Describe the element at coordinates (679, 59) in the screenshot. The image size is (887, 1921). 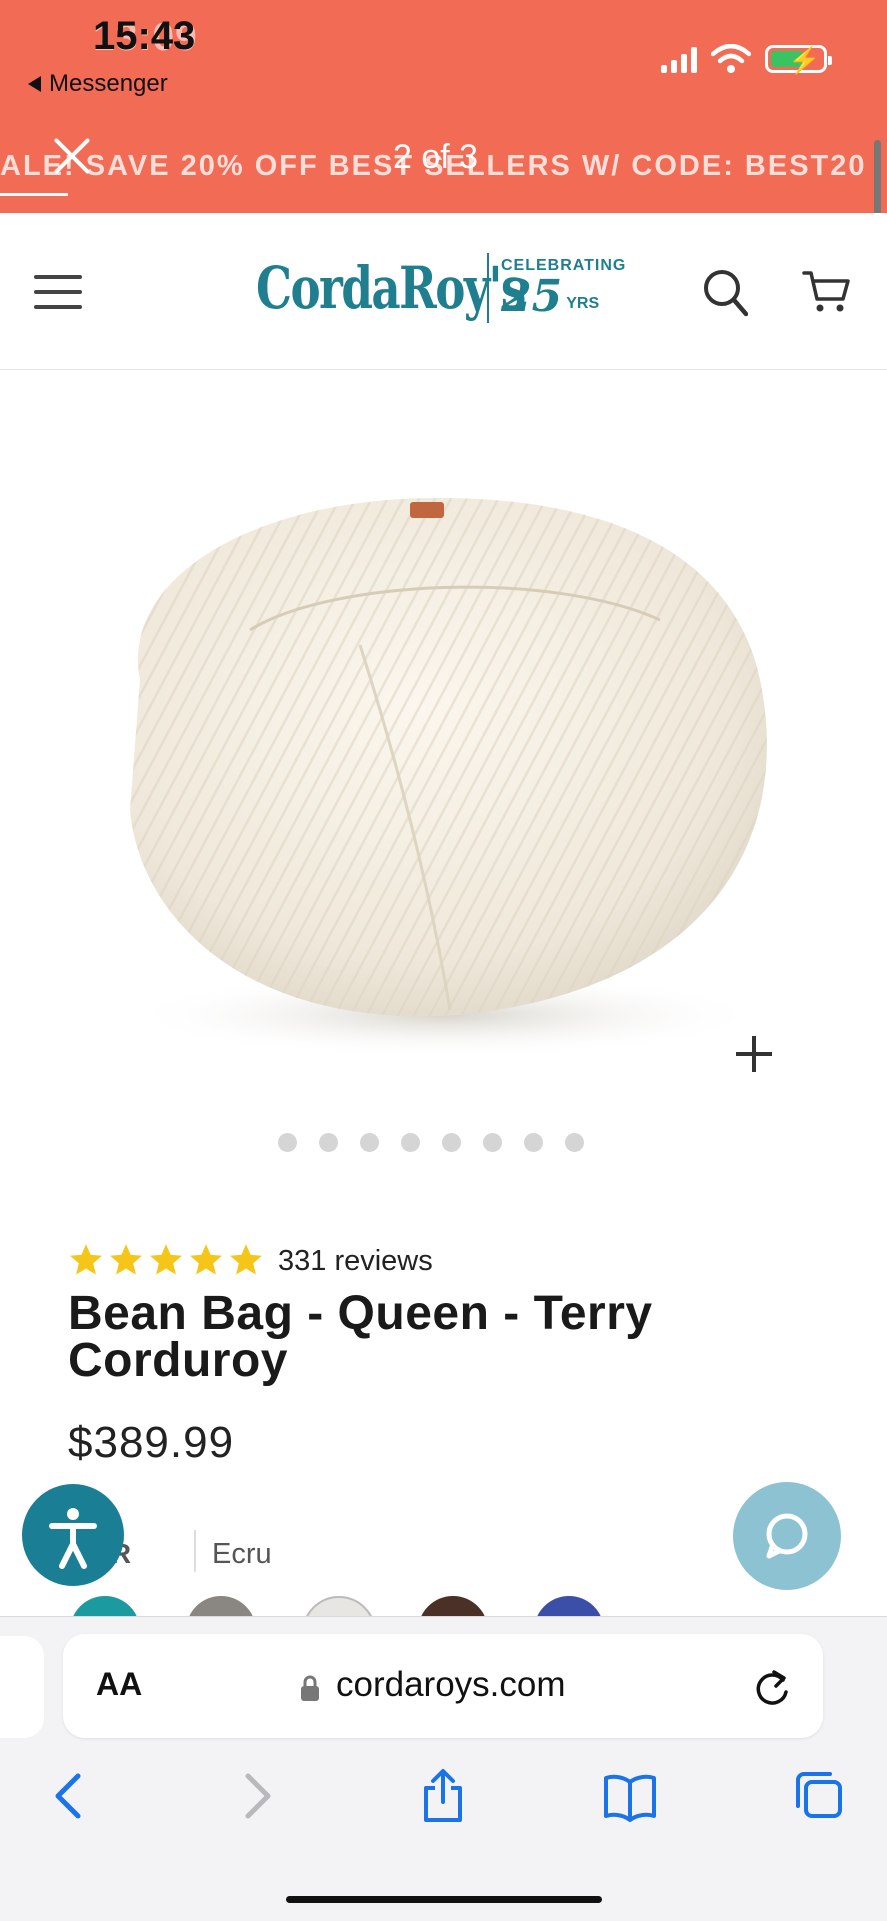
I see `cellular-signal-icon` at that location.